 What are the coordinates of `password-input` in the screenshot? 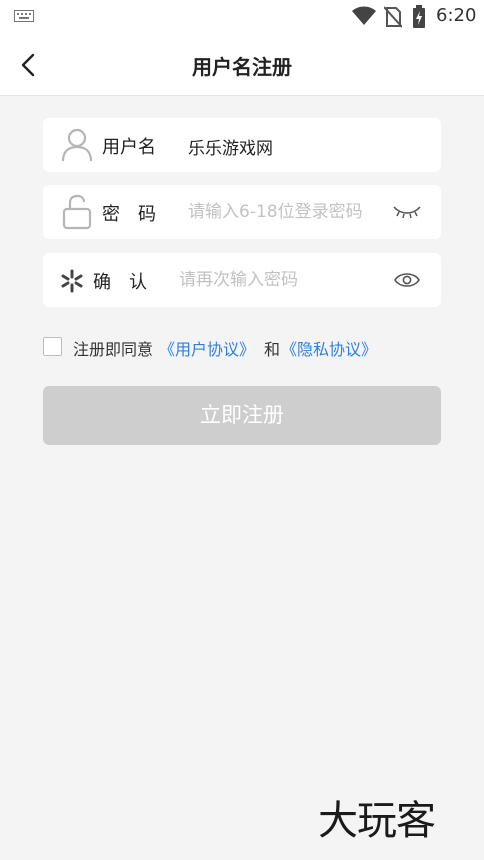 It's located at (293, 212).